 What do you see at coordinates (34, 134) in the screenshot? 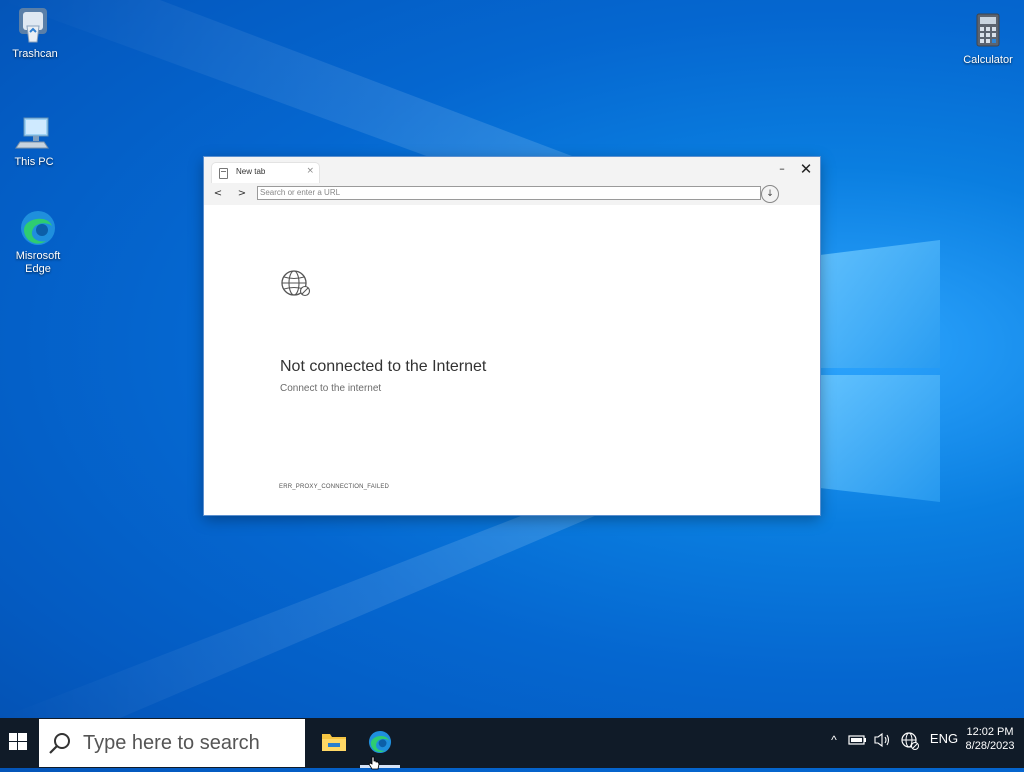
I see `computer-icon` at bounding box center [34, 134].